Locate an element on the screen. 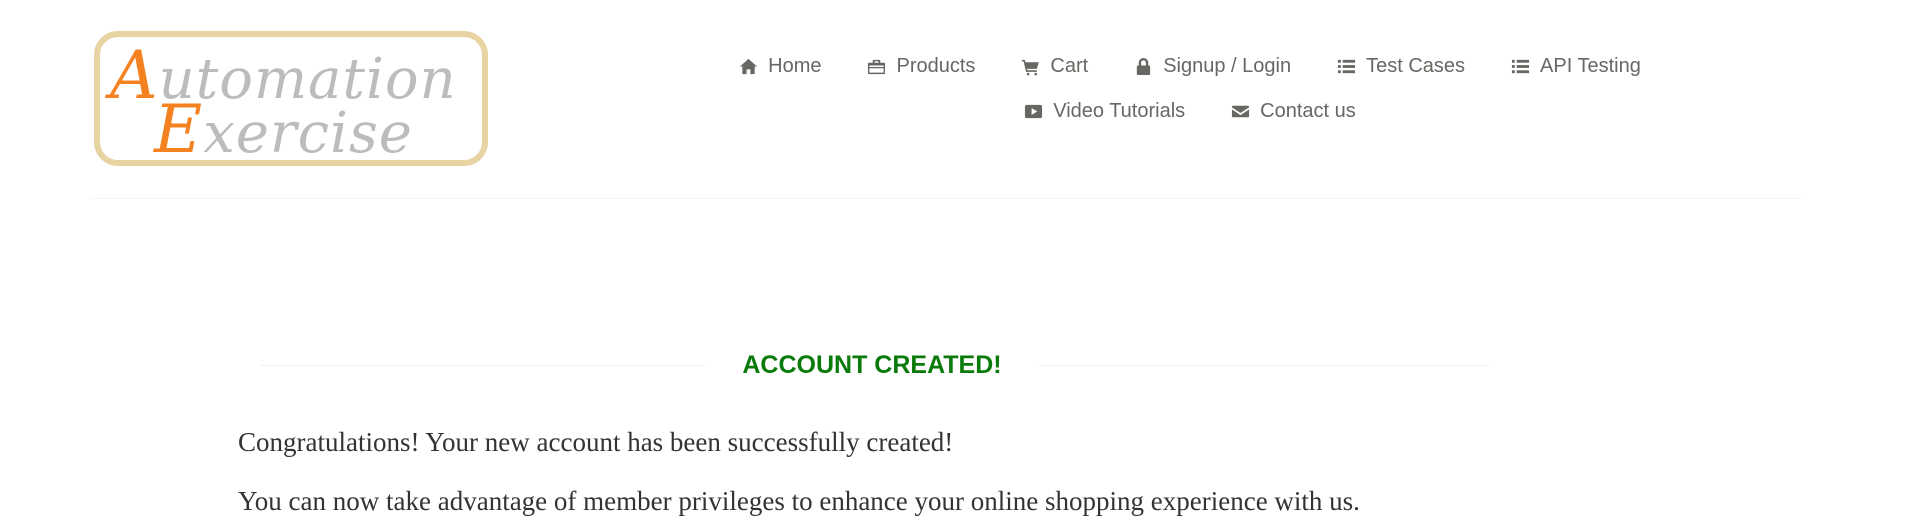  youtube-play-icon is located at coordinates (1034, 111).